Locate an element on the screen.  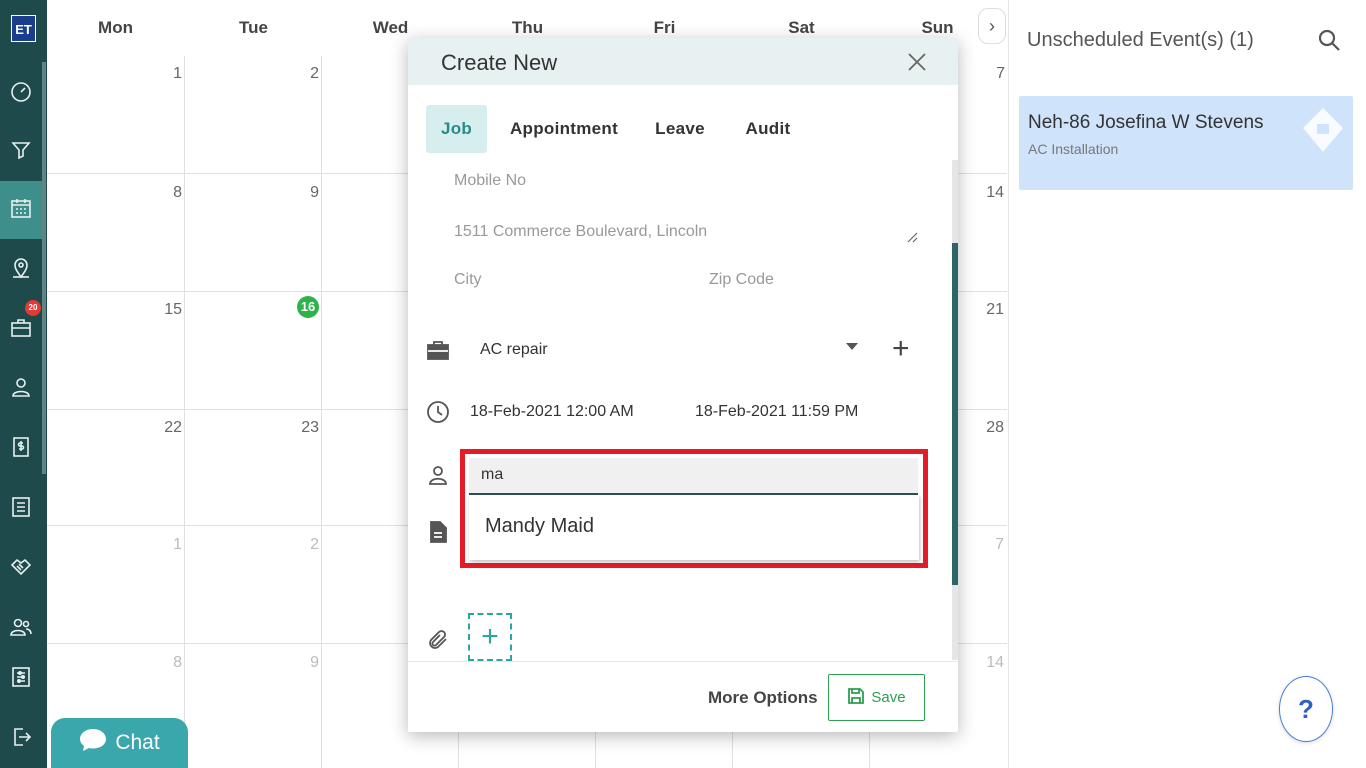
save-button: Save is located at coordinates (876, 697).